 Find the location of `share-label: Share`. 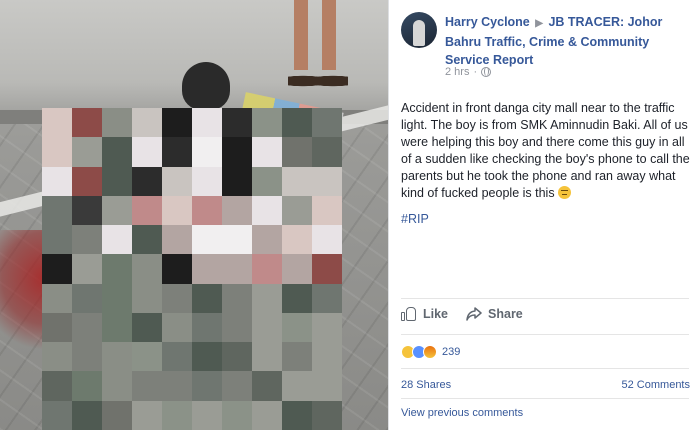

share-label: Share is located at coordinates (505, 313).